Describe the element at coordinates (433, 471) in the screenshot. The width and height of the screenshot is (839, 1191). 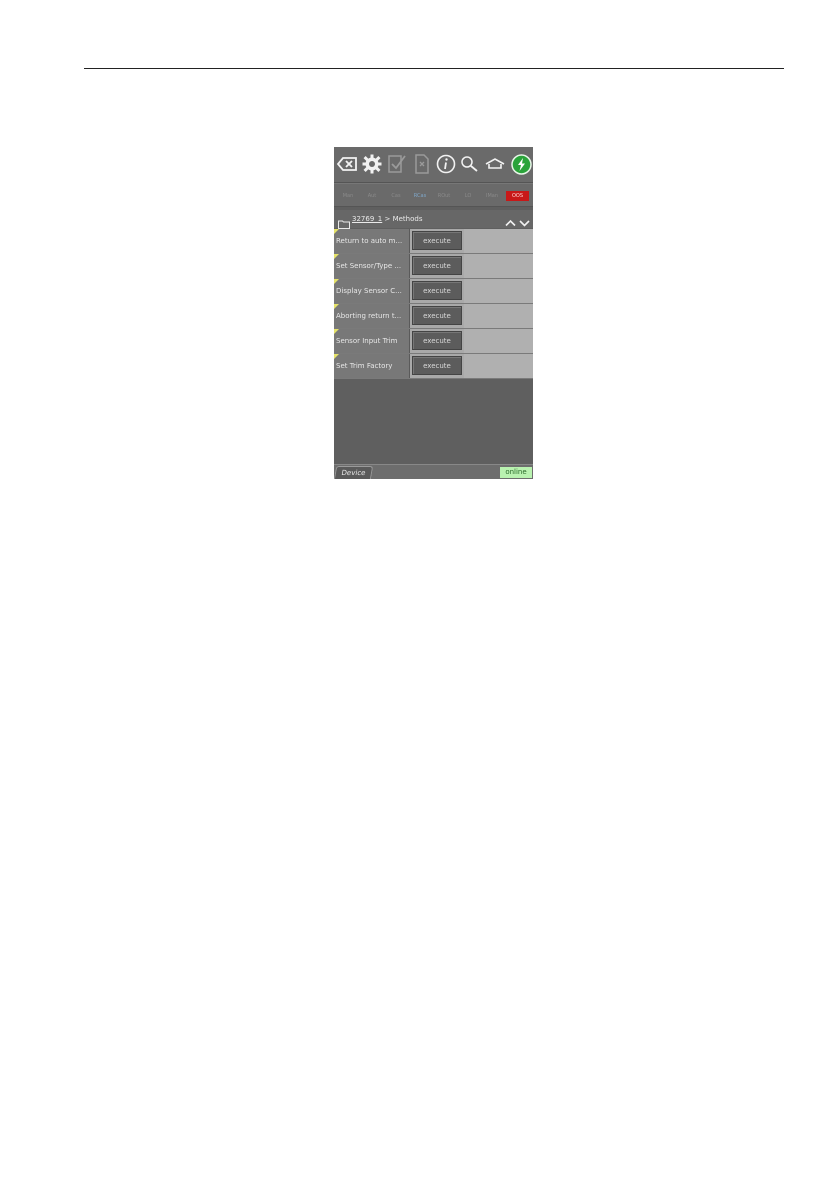
I see `footer-bar: Device online` at that location.